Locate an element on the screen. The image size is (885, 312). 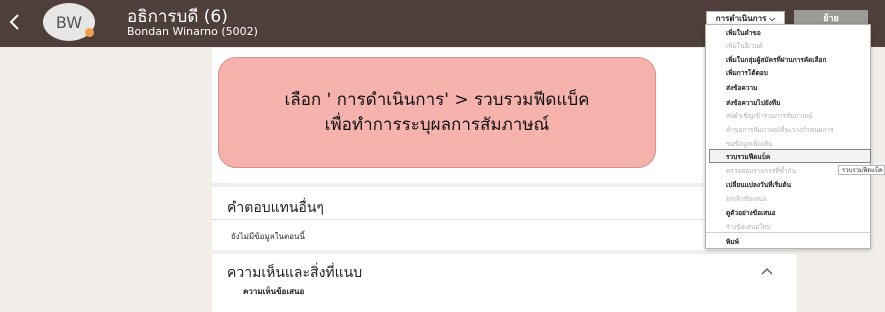
menu-item-request-more-info: ขอข้อมูลเพิ่มเติม is located at coordinates (749, 144).